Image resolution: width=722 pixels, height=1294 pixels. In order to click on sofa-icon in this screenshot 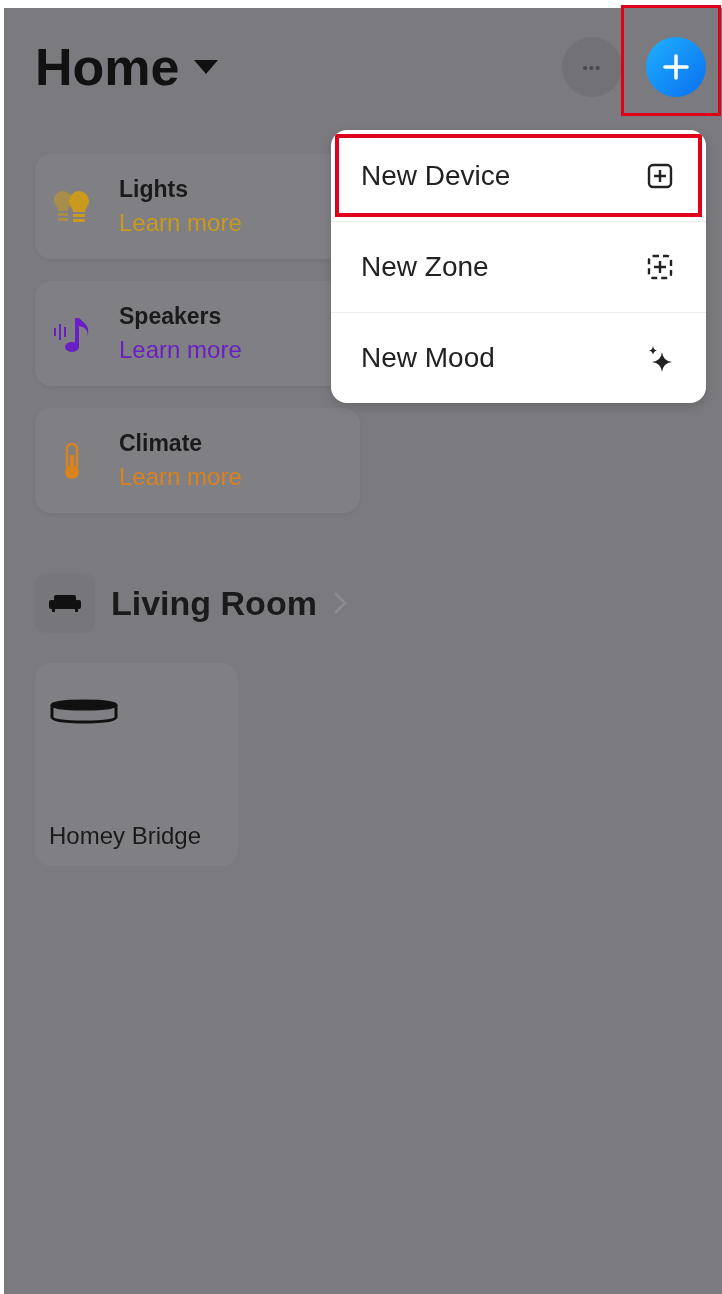, I will do `click(65, 603)`.